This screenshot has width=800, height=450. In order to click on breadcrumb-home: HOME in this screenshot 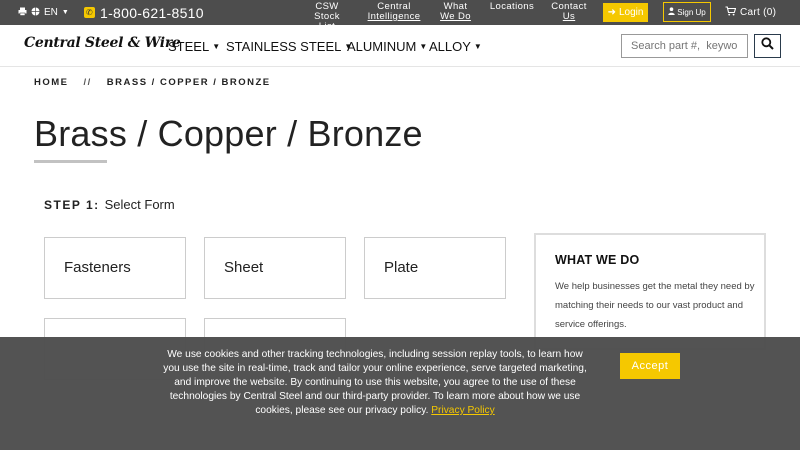, I will do `click(51, 82)`.